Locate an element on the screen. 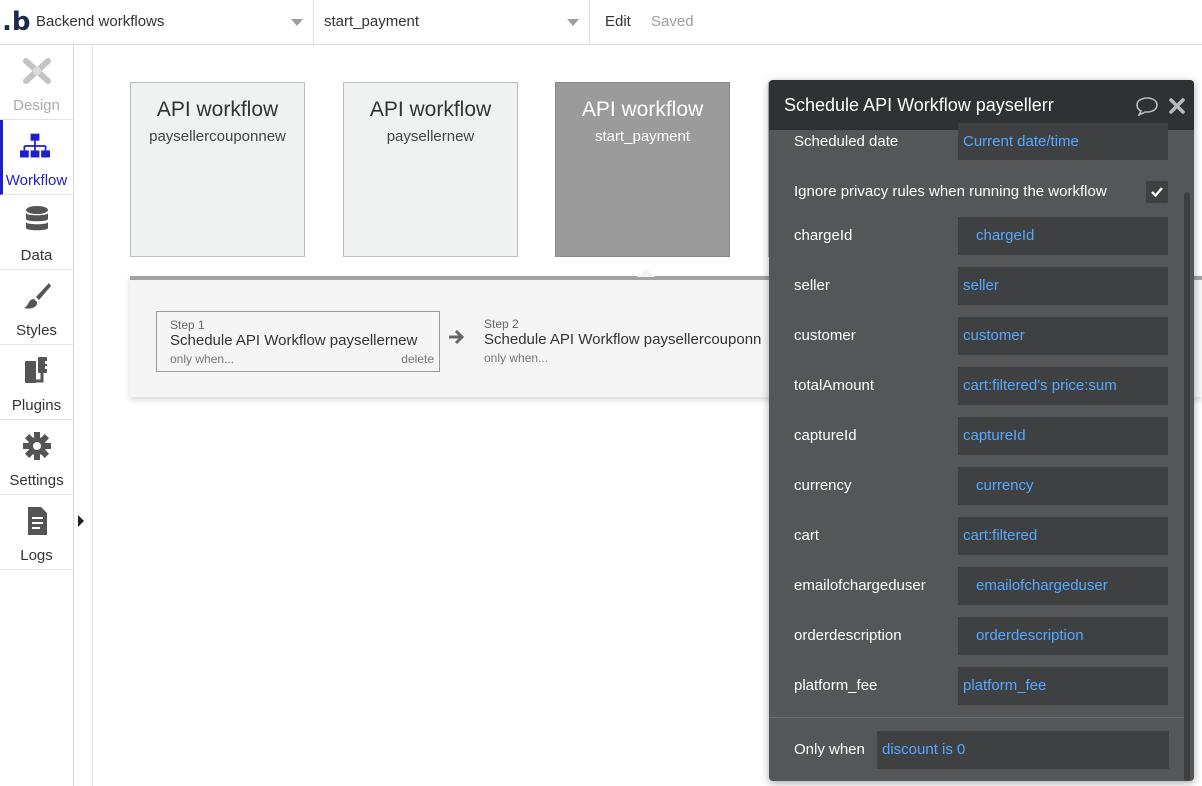 This screenshot has width=1202, height=786. brush-icon is located at coordinates (37, 296).